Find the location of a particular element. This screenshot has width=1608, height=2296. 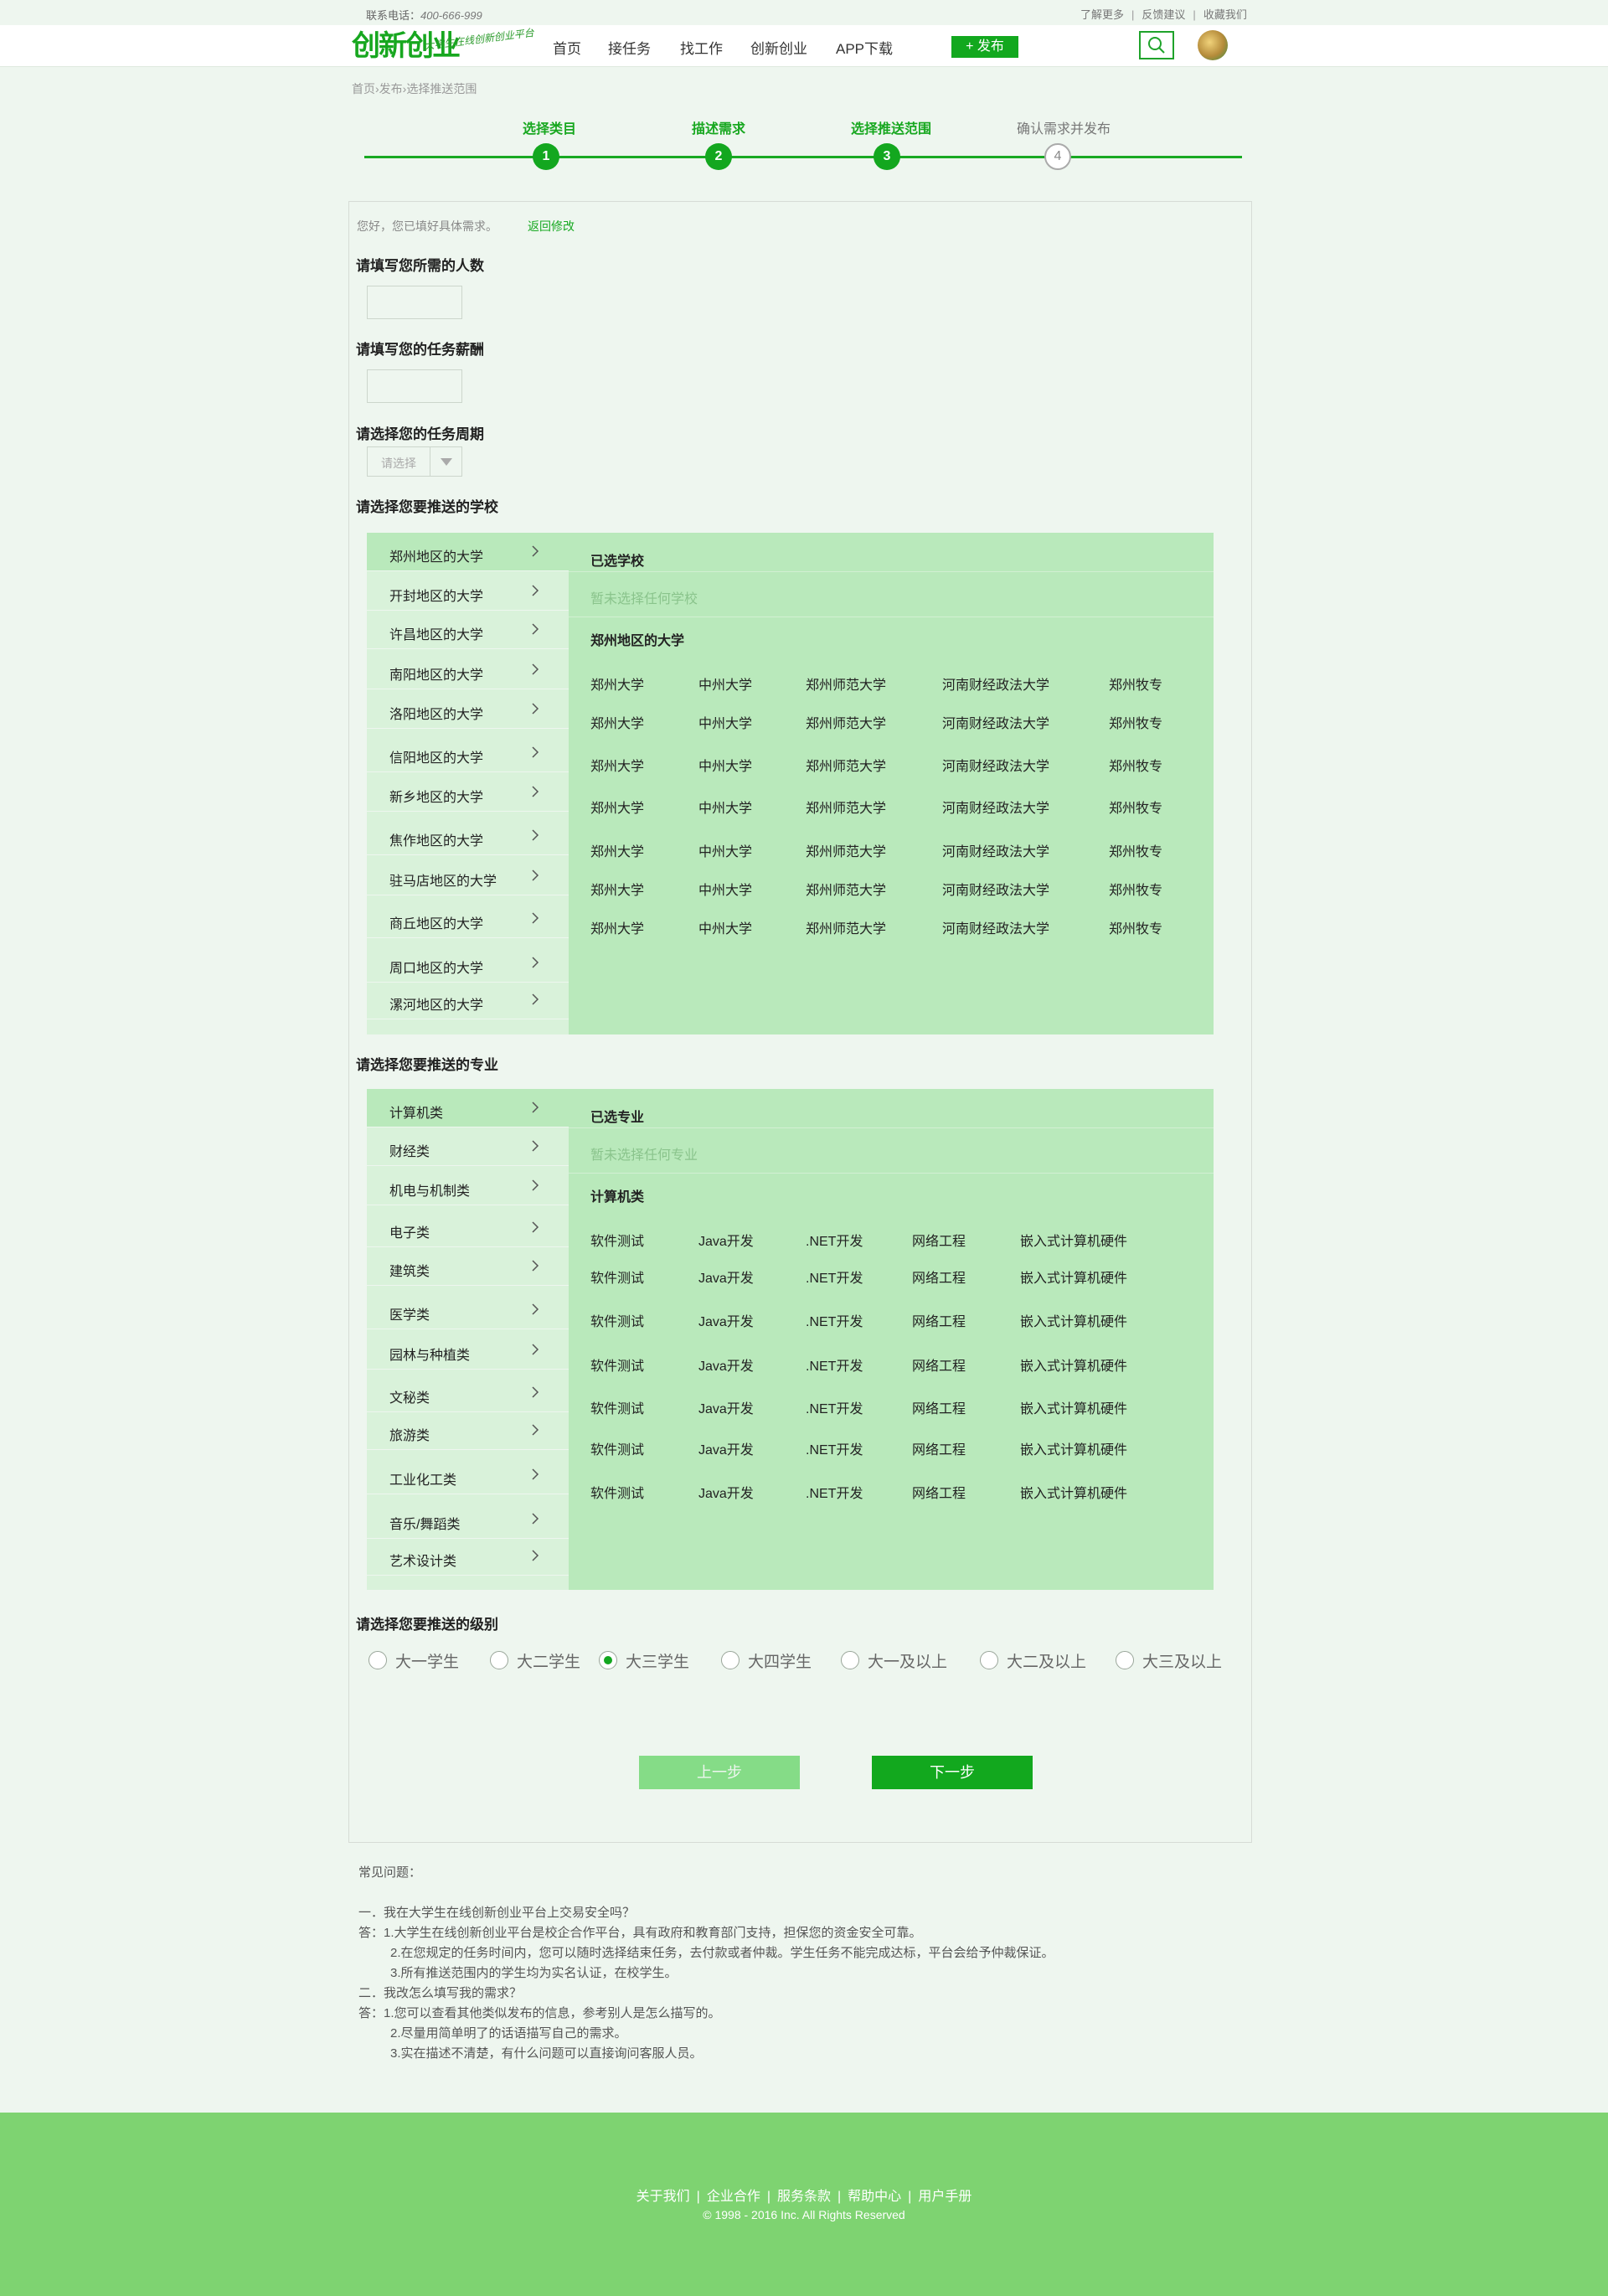

category-item: 建筑类 is located at coordinates (468, 1266).